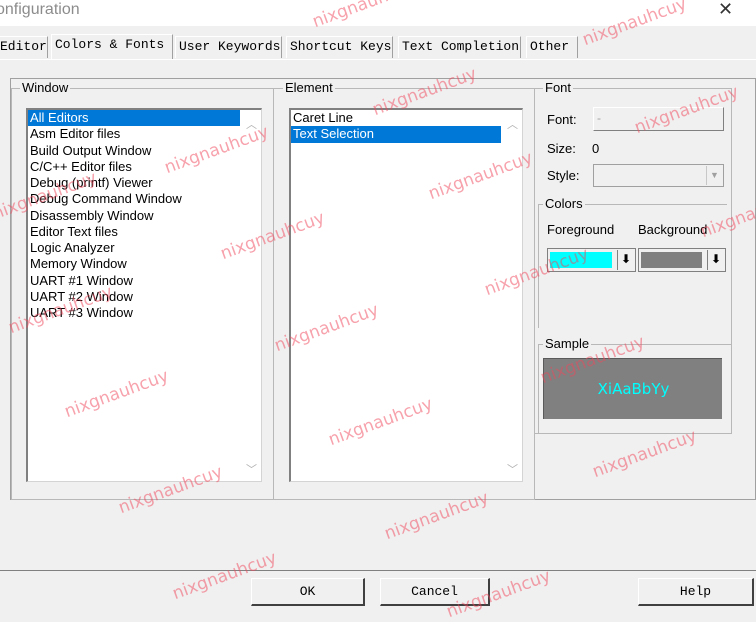 Image resolution: width=756 pixels, height=622 pixels. Describe the element at coordinates (144, 281) in the screenshot. I see `window-item-uart1: UART #1 Window` at that location.